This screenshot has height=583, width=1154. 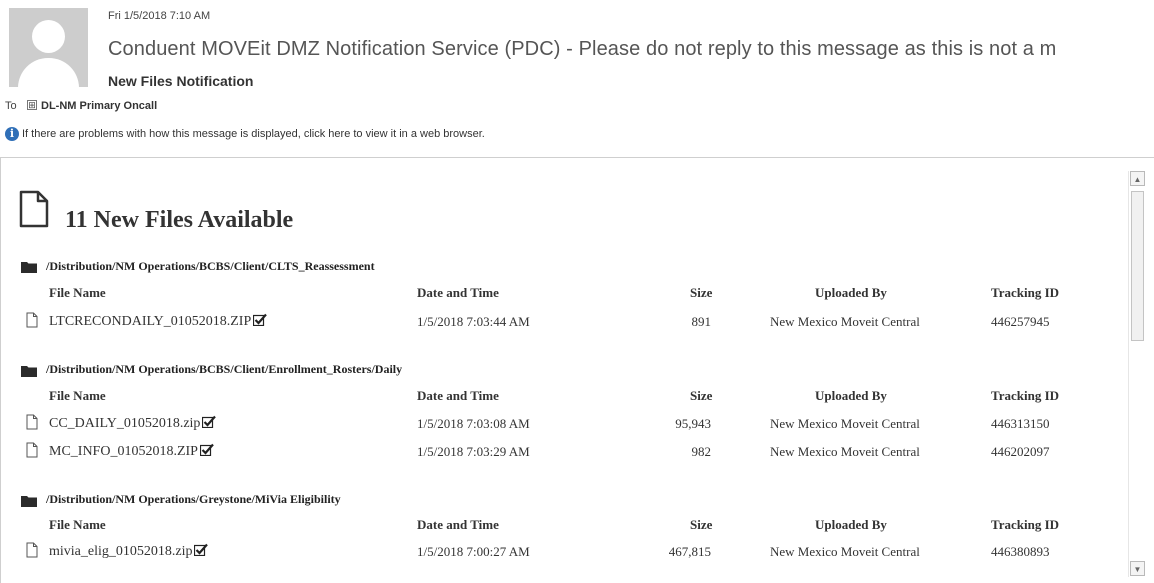 I want to click on file-name-text: MC_INFO_01052018.ZIP, so click(x=123, y=451).